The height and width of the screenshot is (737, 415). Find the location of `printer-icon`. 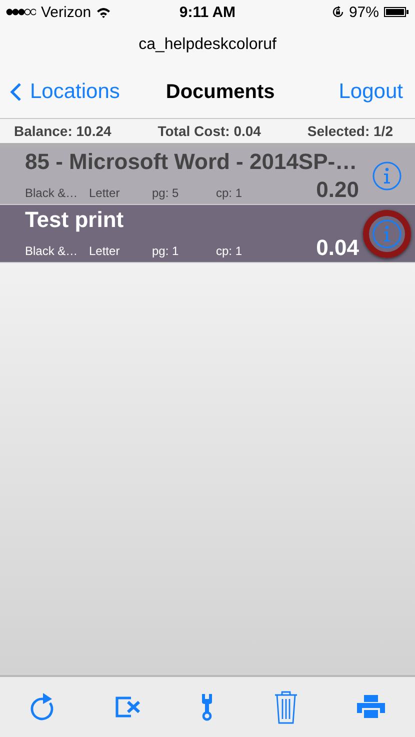

printer-icon is located at coordinates (371, 707).